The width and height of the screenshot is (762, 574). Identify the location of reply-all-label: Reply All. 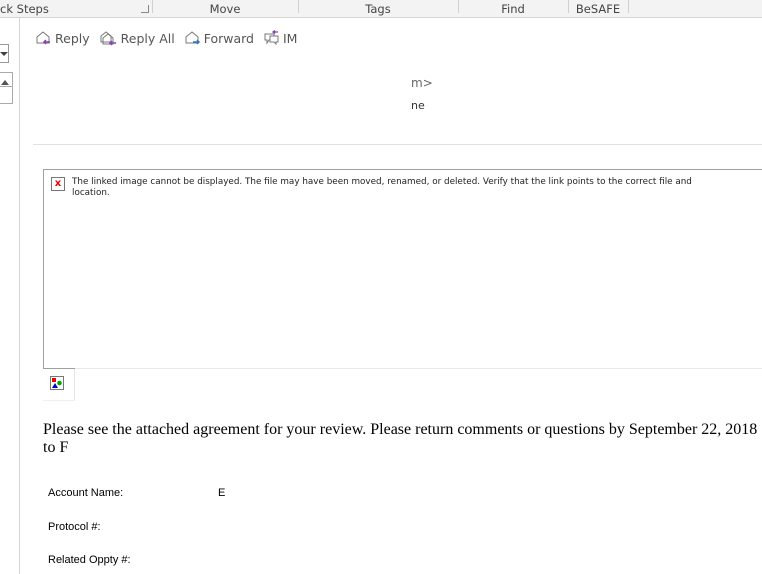
(147, 38).